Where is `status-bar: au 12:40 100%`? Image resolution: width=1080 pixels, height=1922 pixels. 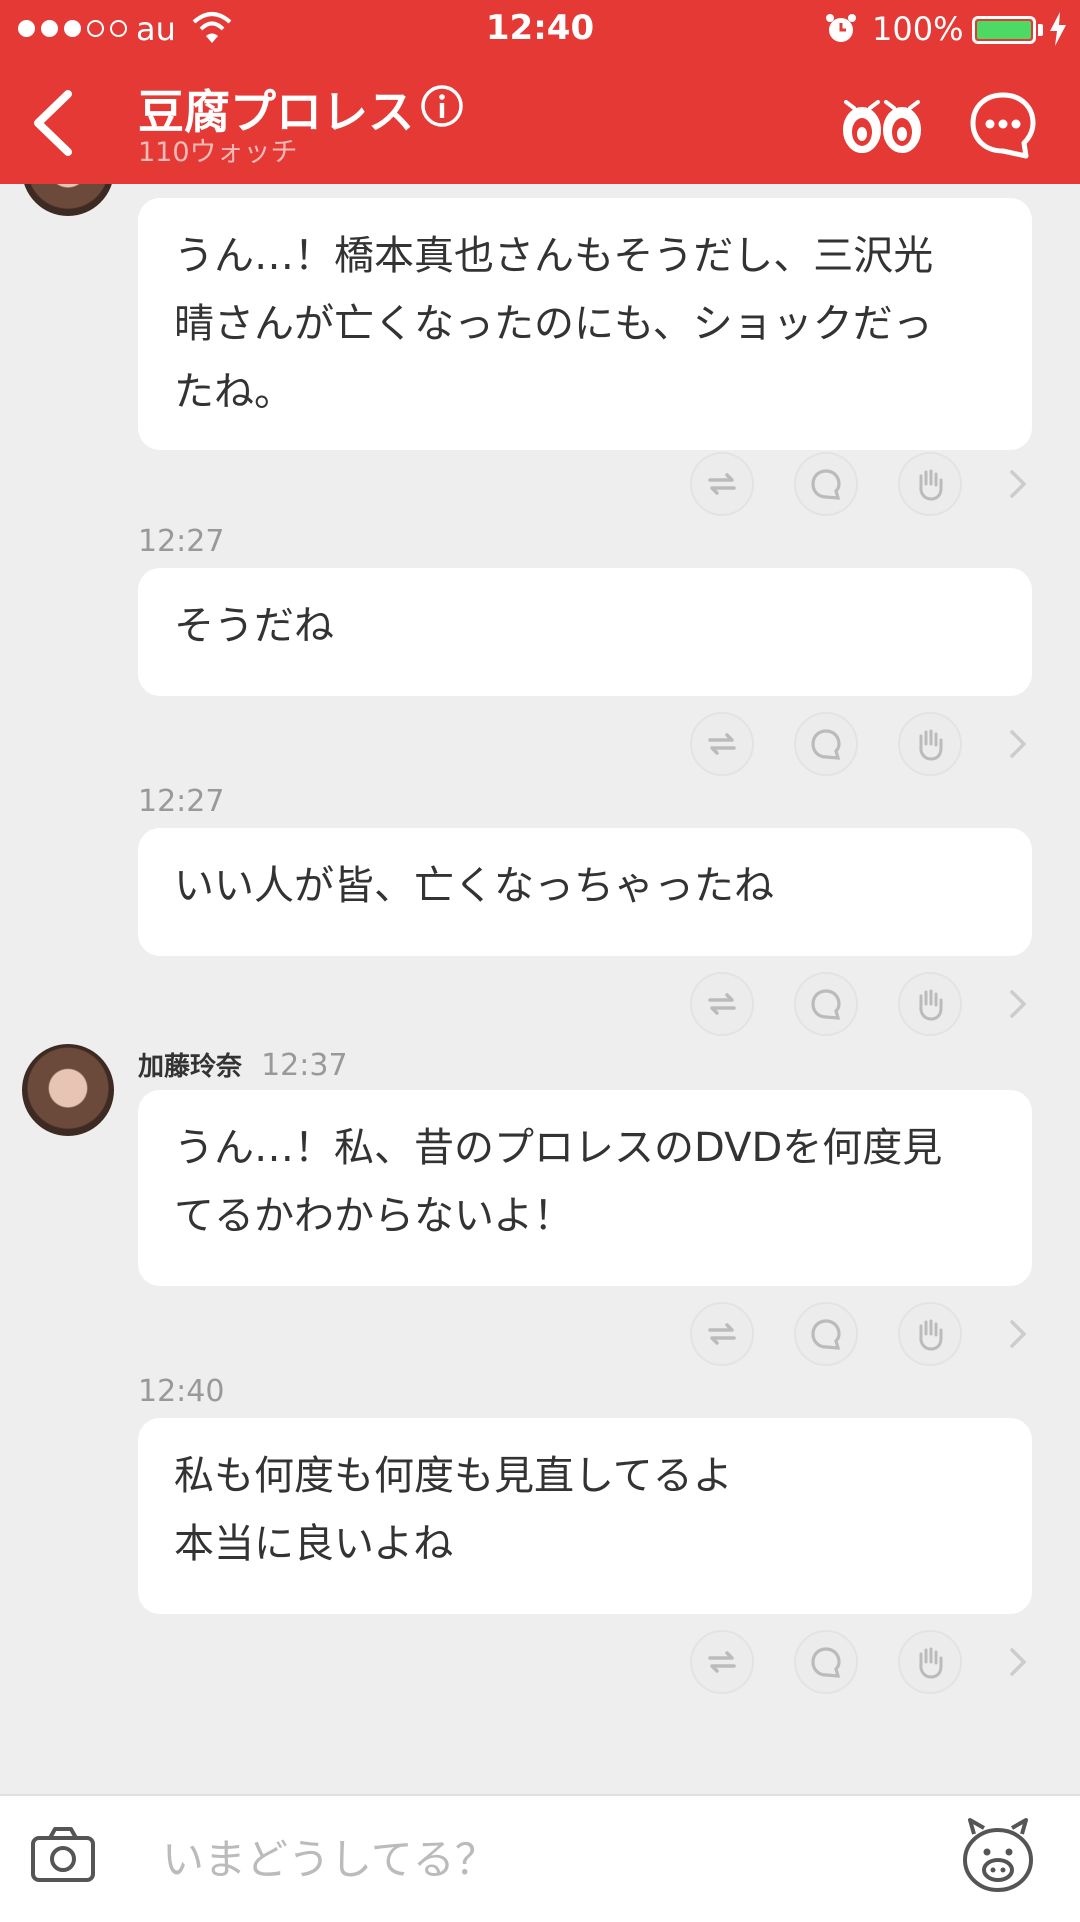 status-bar: au 12:40 100% is located at coordinates (540, 29).